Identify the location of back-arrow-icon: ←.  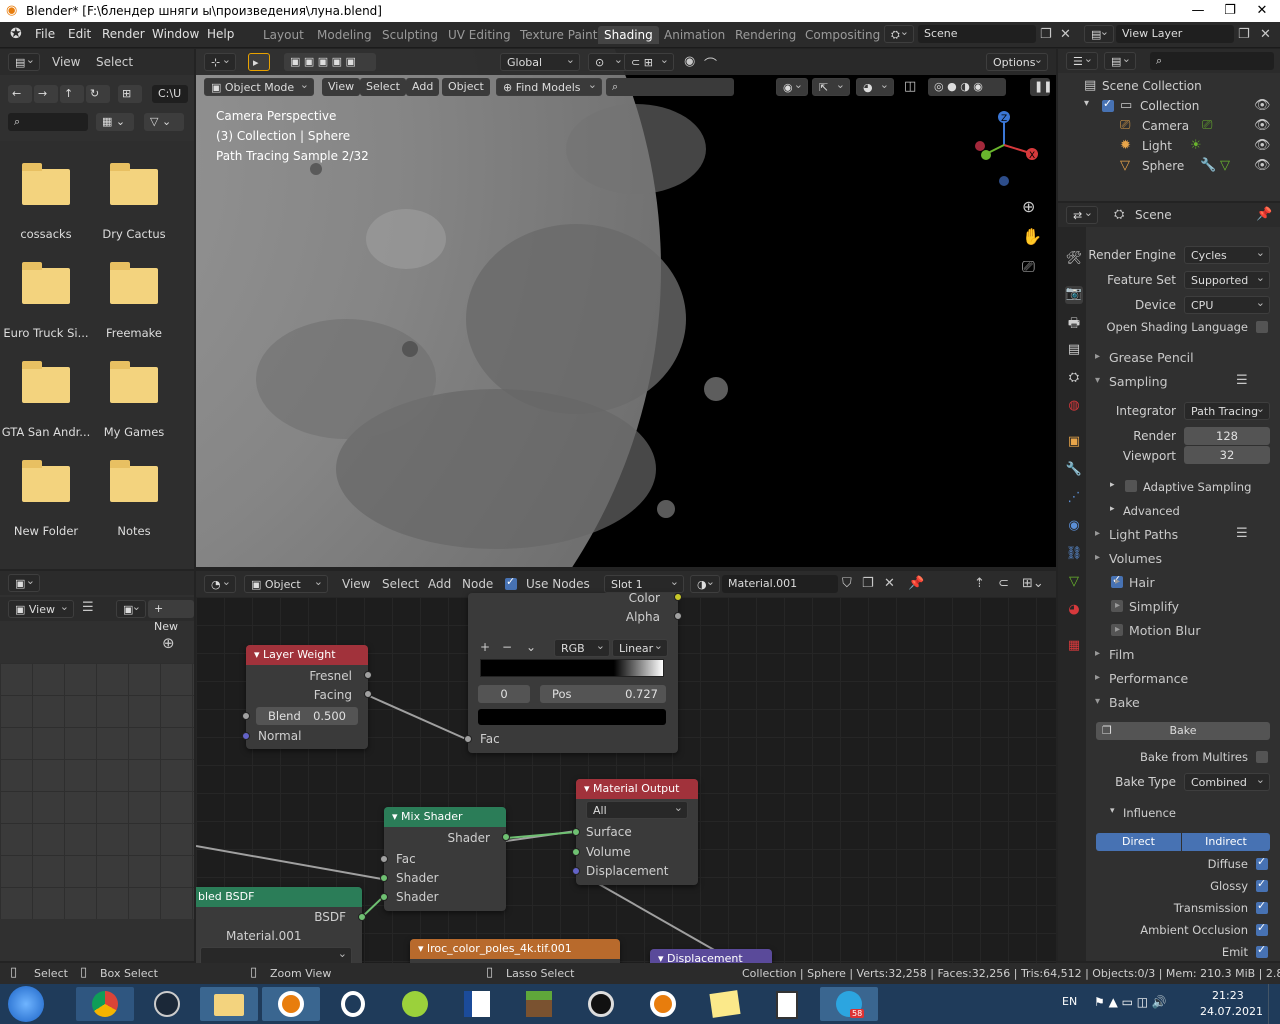
(20, 94).